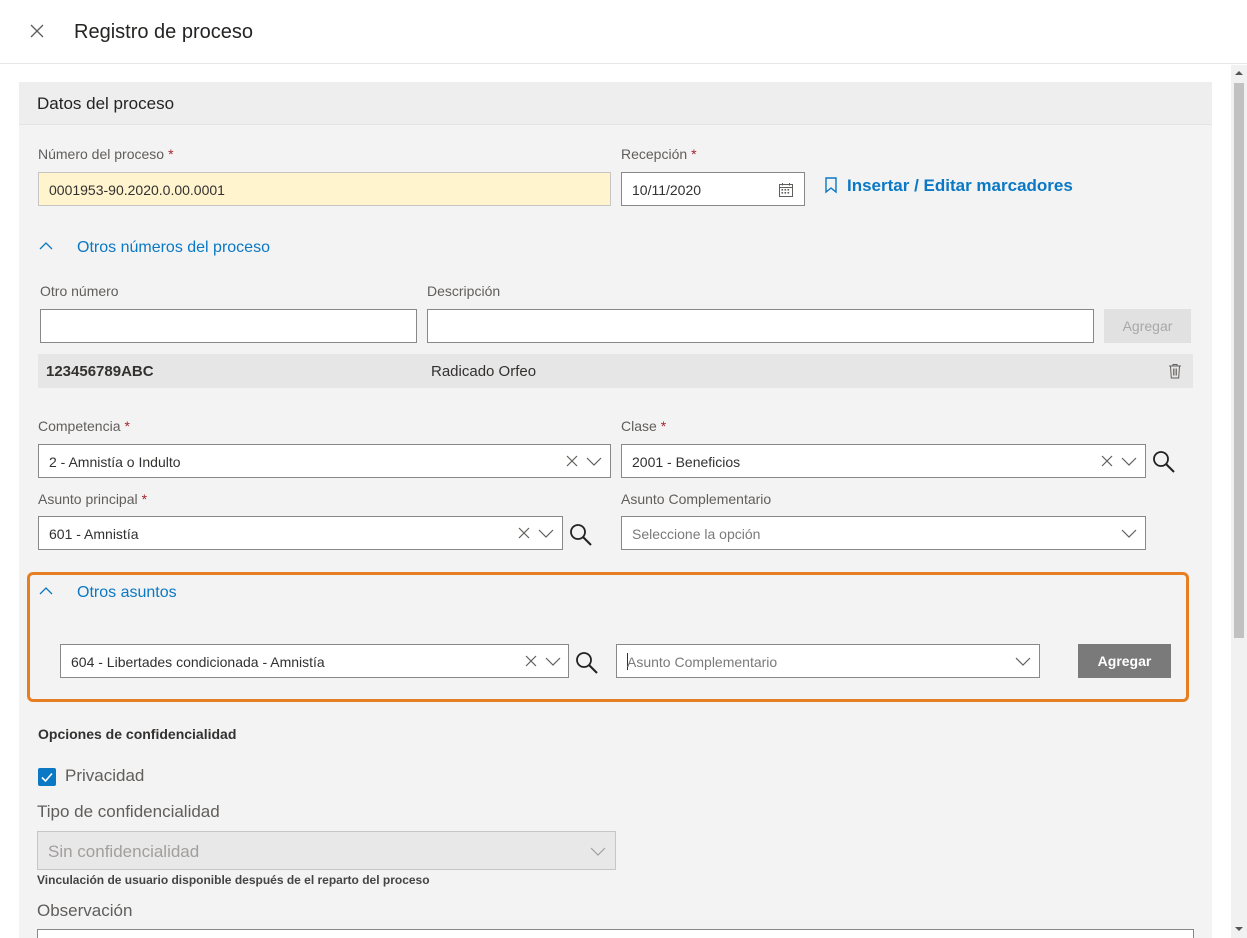  Describe the element at coordinates (300, 533) in the screenshot. I see `asunto-principal-select: 601 - Amnistía` at that location.